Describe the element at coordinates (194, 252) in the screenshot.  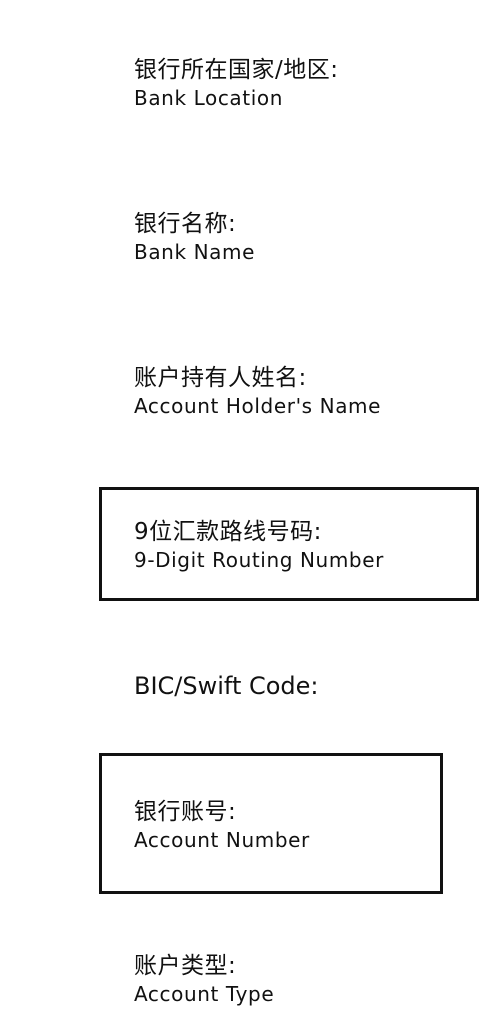
I see `bank-name-label-en: Bank Name` at that location.